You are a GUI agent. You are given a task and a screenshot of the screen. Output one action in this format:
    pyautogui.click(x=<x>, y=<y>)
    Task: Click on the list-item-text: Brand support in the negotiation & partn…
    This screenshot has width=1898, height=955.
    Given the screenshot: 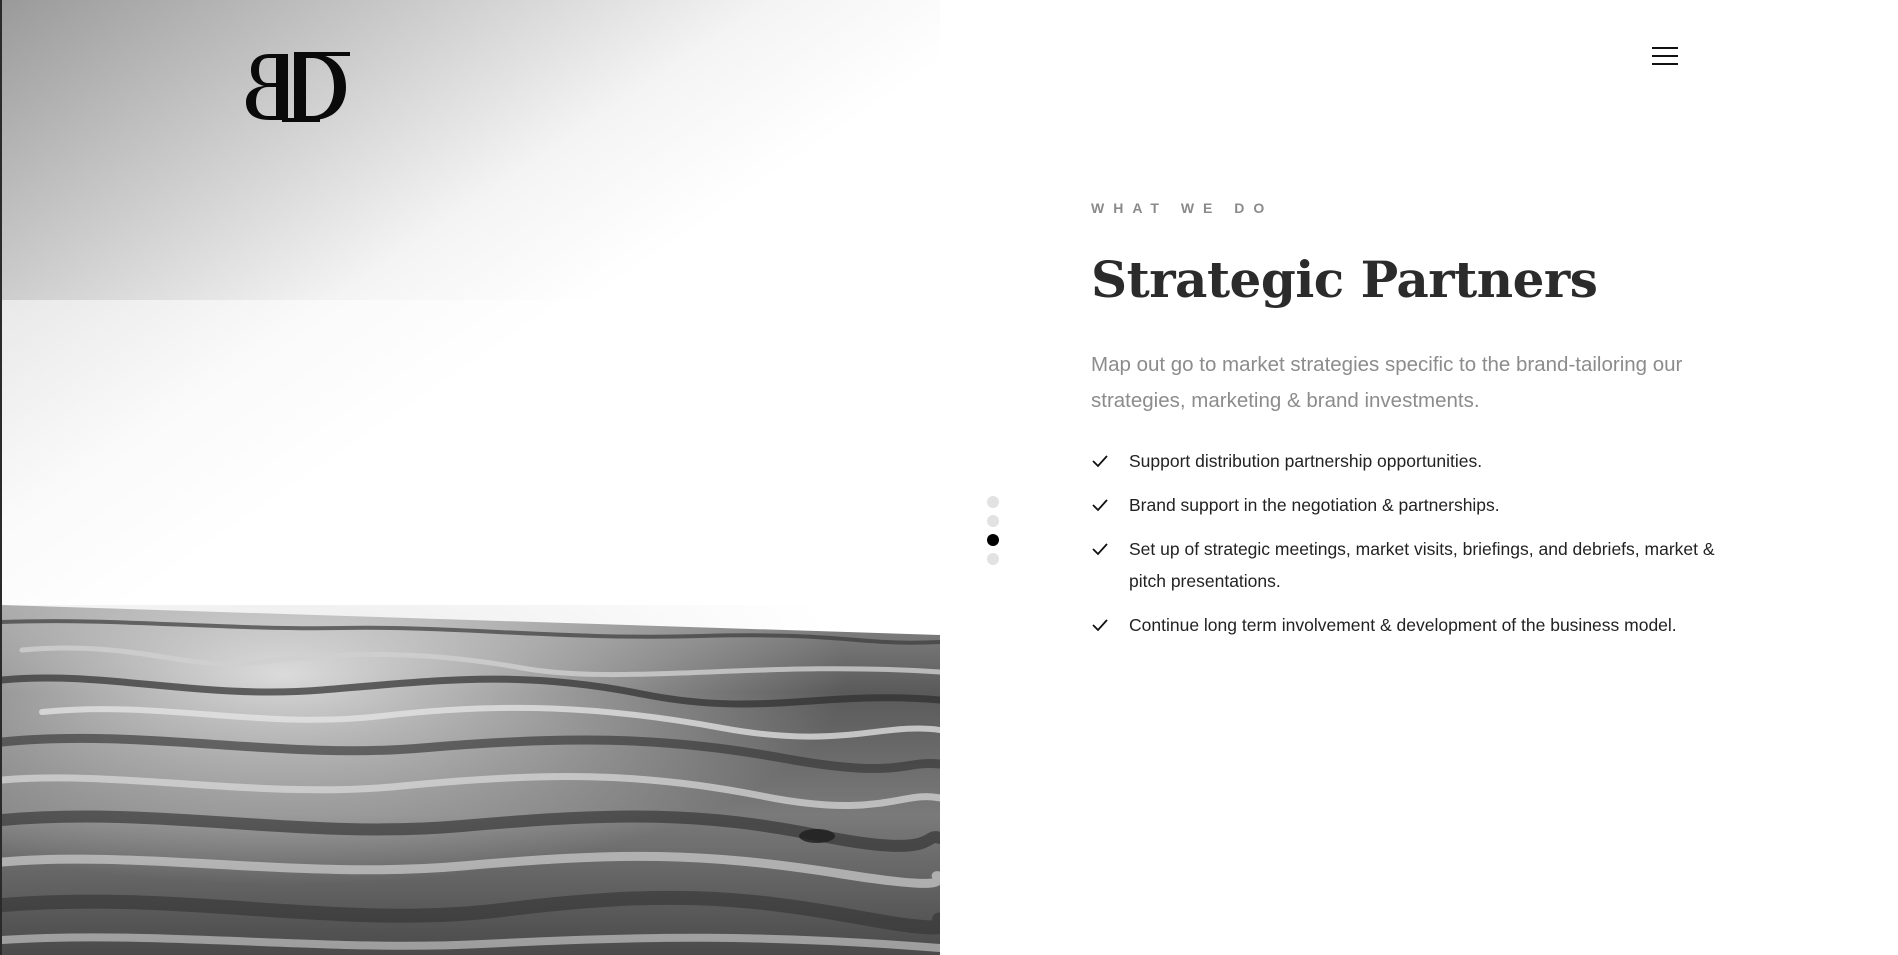 What is the action you would take?
    pyautogui.click(x=1314, y=505)
    